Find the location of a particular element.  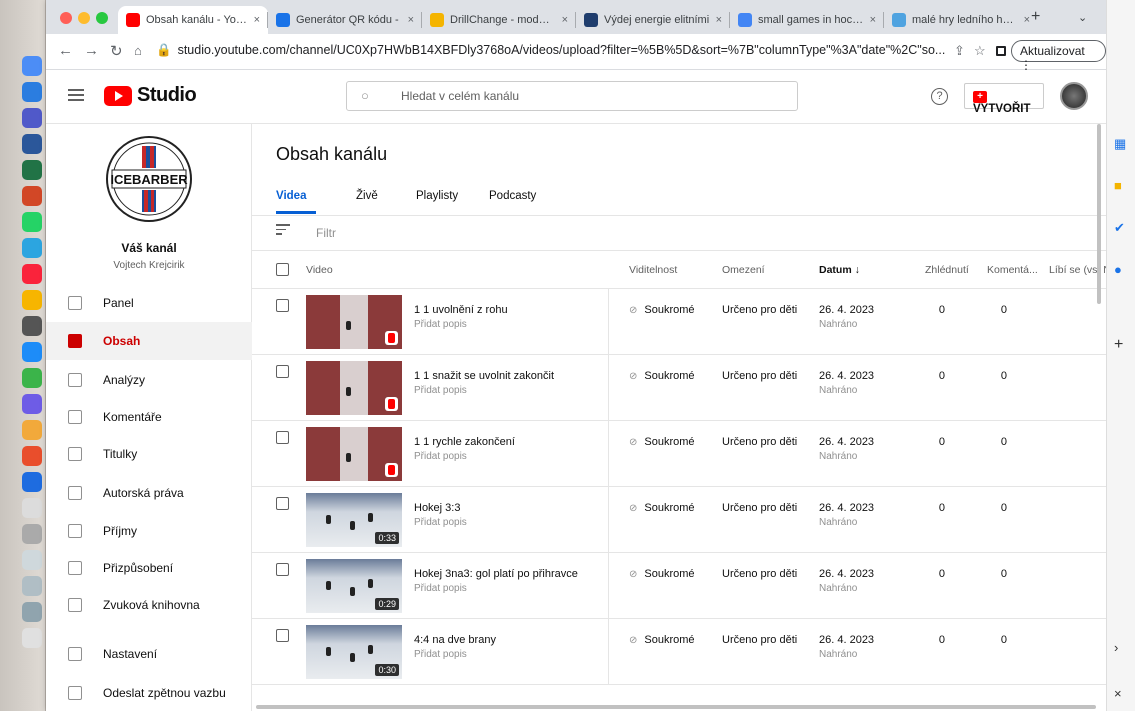

sidebar-item-dashboard: Panel is located at coordinates (149, 303).